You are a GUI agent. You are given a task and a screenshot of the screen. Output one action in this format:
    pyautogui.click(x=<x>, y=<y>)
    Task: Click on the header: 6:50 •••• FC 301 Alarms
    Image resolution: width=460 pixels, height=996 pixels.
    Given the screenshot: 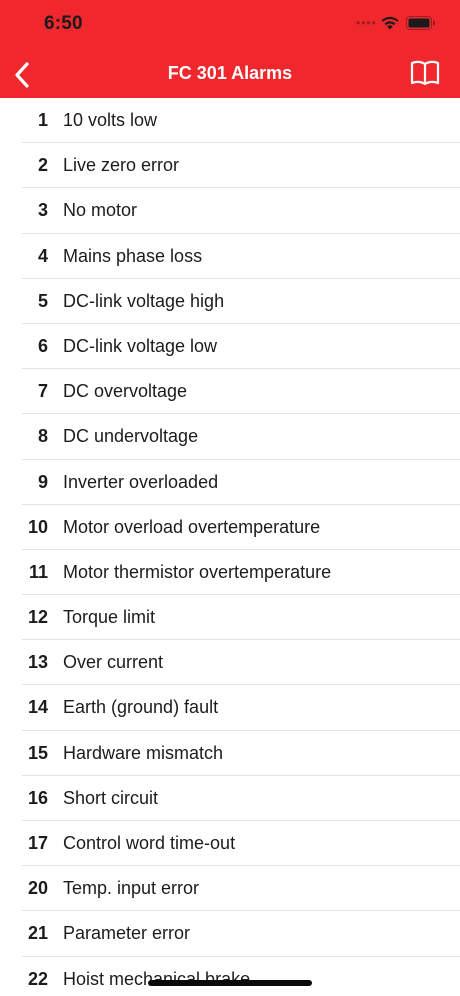 What is the action you would take?
    pyautogui.click(x=230, y=49)
    